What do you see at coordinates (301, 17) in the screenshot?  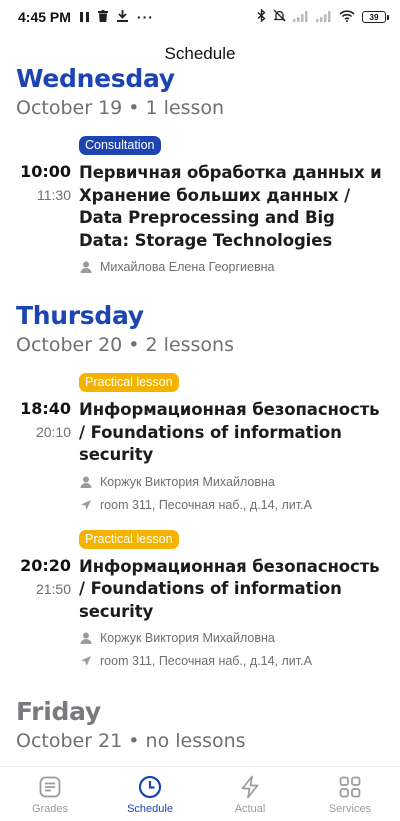 I see `signal-icon` at bounding box center [301, 17].